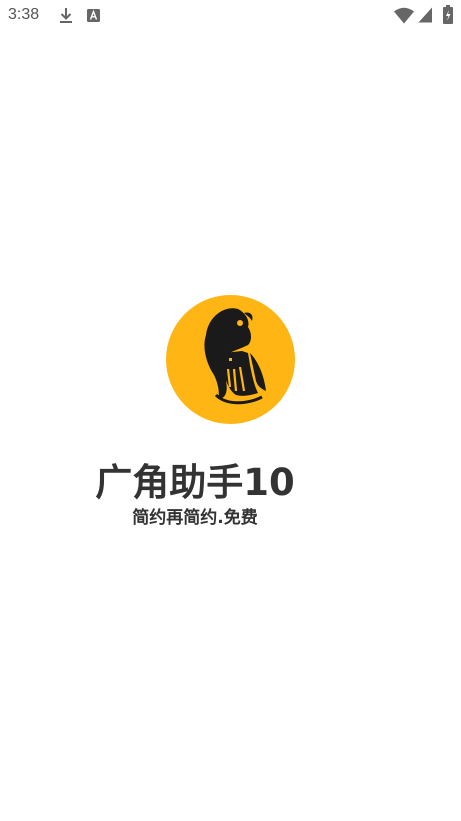 The height and width of the screenshot is (821, 461). What do you see at coordinates (24, 14) in the screenshot?
I see `status-time: 3:38` at bounding box center [24, 14].